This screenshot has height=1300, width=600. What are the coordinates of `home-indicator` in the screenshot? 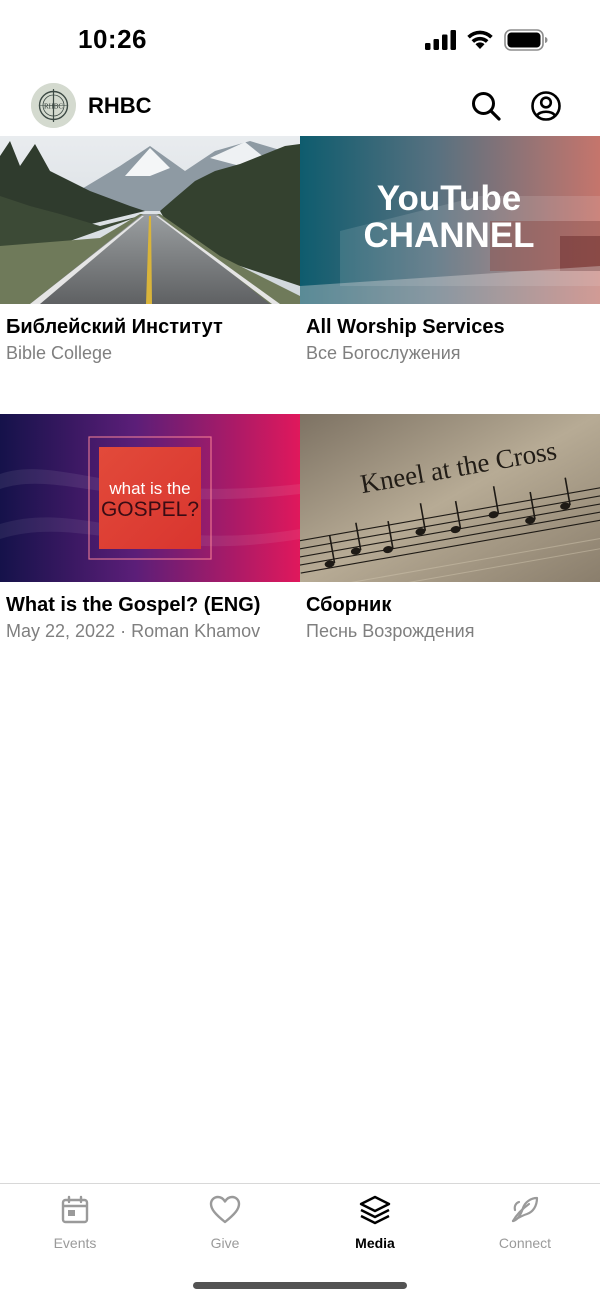 It's located at (300, 1285).